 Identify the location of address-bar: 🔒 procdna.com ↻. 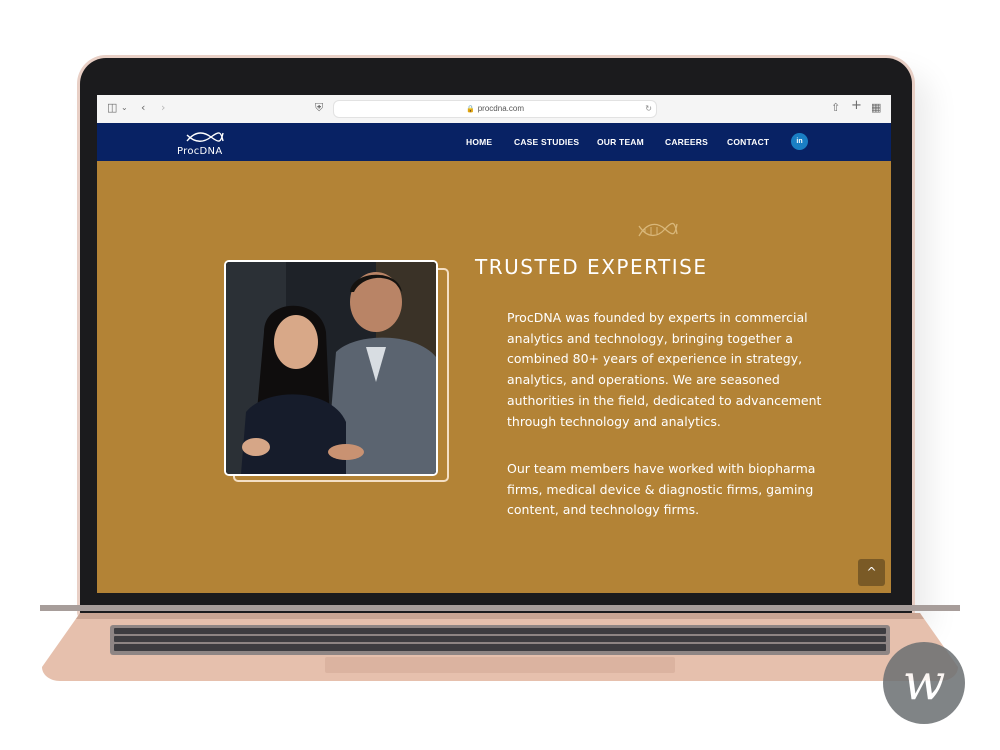
(495, 109).